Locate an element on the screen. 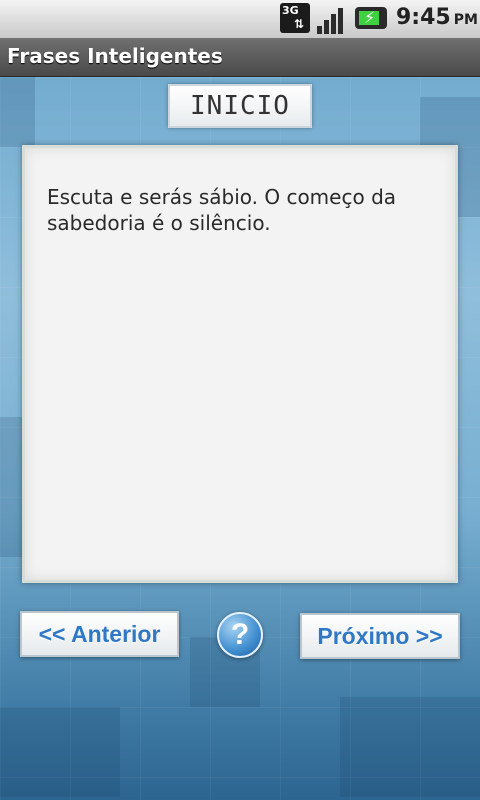 This screenshot has height=800, width=480. status-bar: 3G ⇅ ⚡ 9:45 PM is located at coordinates (240, 19).